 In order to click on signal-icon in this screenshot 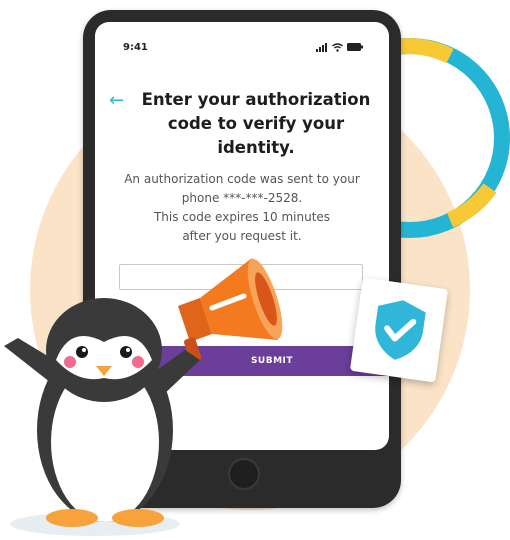, I will do `click(321, 47)`.